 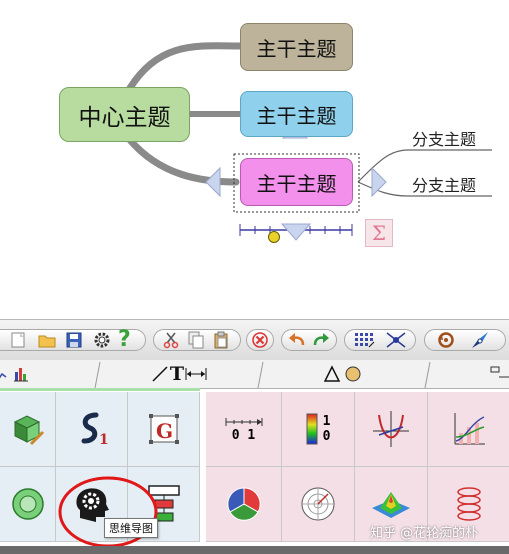 I want to click on function-plot-icon, so click(x=391, y=429).